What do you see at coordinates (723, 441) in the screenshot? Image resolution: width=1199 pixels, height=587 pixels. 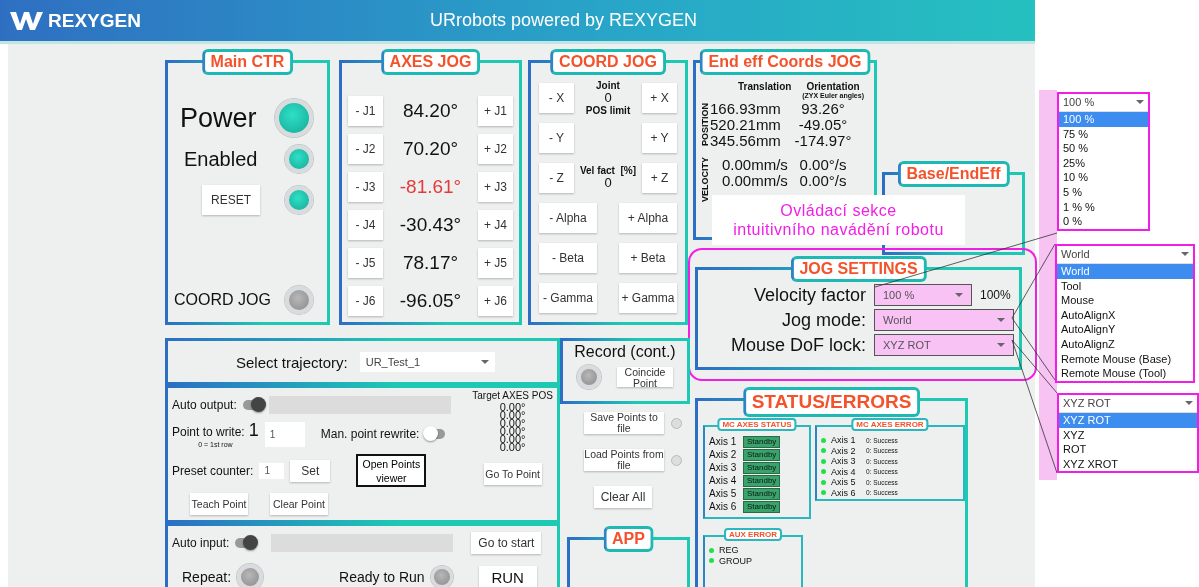 I see `axis-label: Axis 1` at bounding box center [723, 441].